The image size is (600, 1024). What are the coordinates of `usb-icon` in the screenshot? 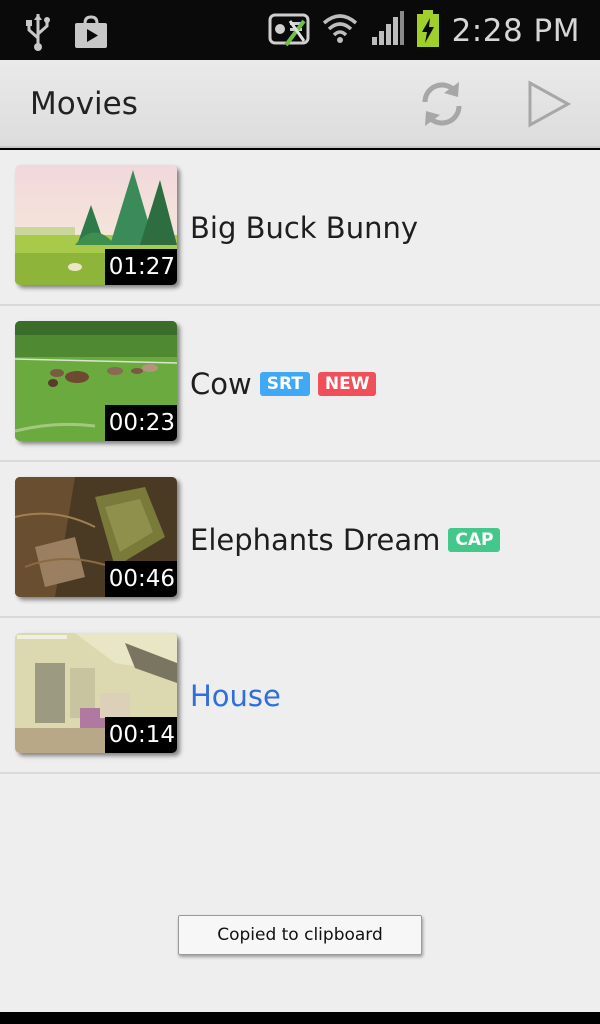 It's located at (38, 34).